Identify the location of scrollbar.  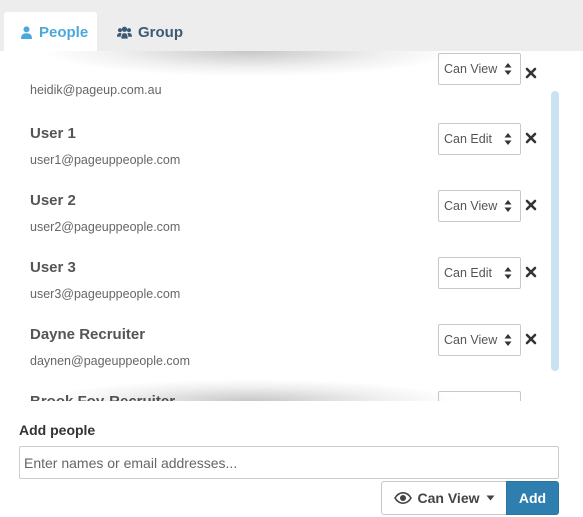
(555, 231).